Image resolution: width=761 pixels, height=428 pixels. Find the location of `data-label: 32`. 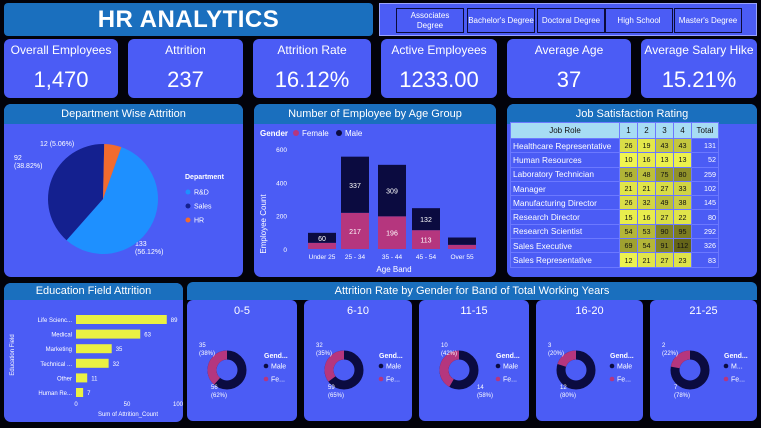

data-label: 32 is located at coordinates (116, 365).